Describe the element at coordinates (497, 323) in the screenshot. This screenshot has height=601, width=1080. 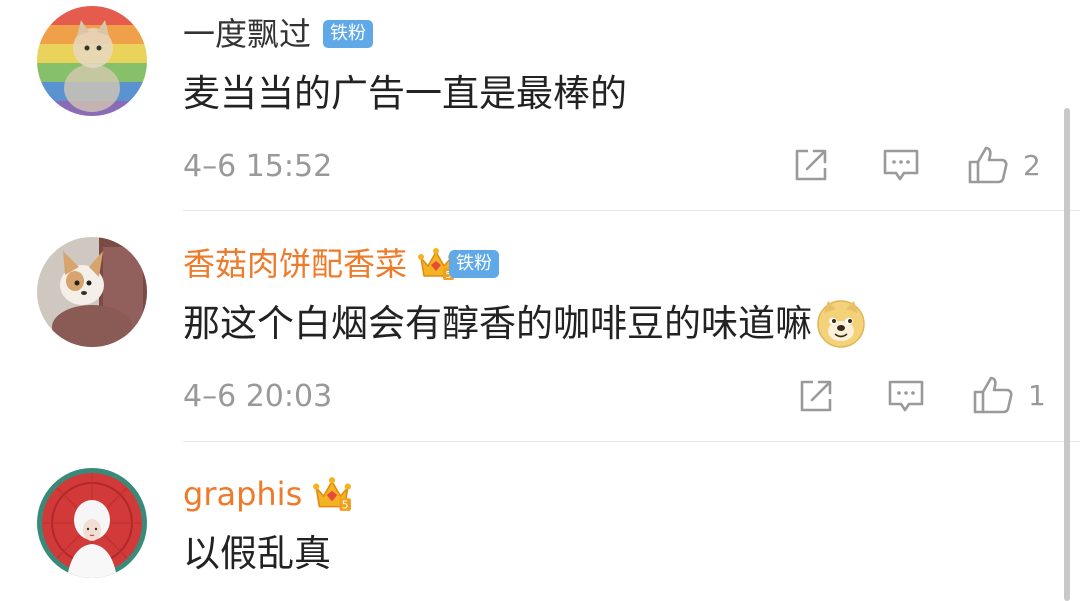
I see `comment-text-content: 那这个白烟会有醇香的咖啡豆的味道嘛` at that location.